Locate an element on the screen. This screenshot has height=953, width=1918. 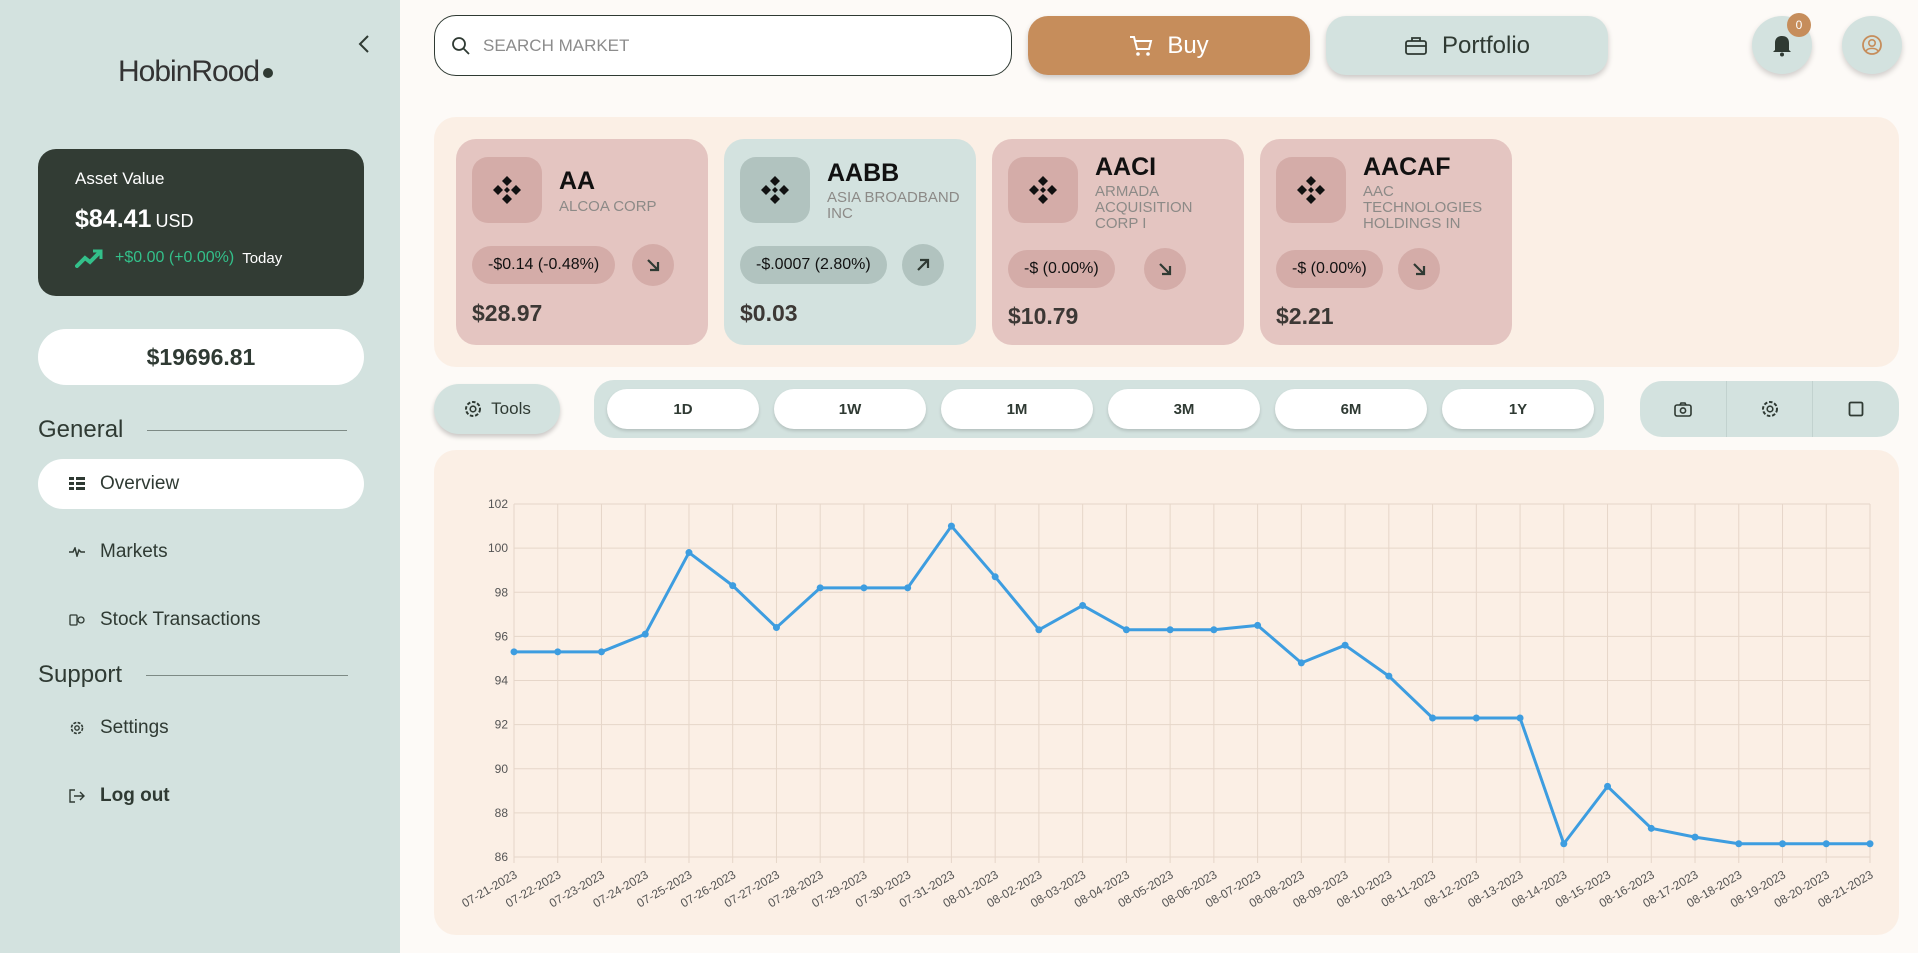
sidebar-item-settings: Settings is located at coordinates (201, 728).